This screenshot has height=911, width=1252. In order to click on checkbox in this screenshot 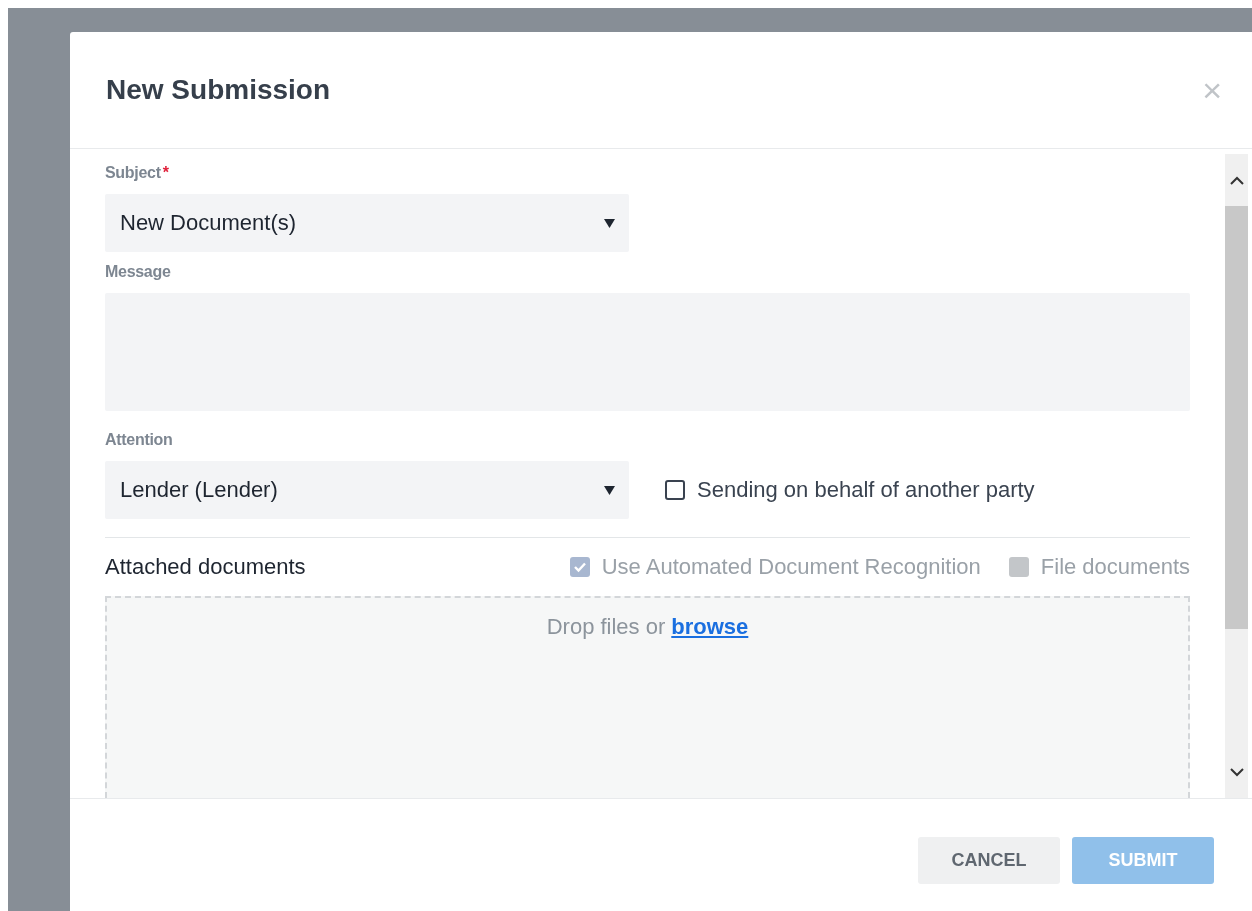, I will do `click(675, 490)`.